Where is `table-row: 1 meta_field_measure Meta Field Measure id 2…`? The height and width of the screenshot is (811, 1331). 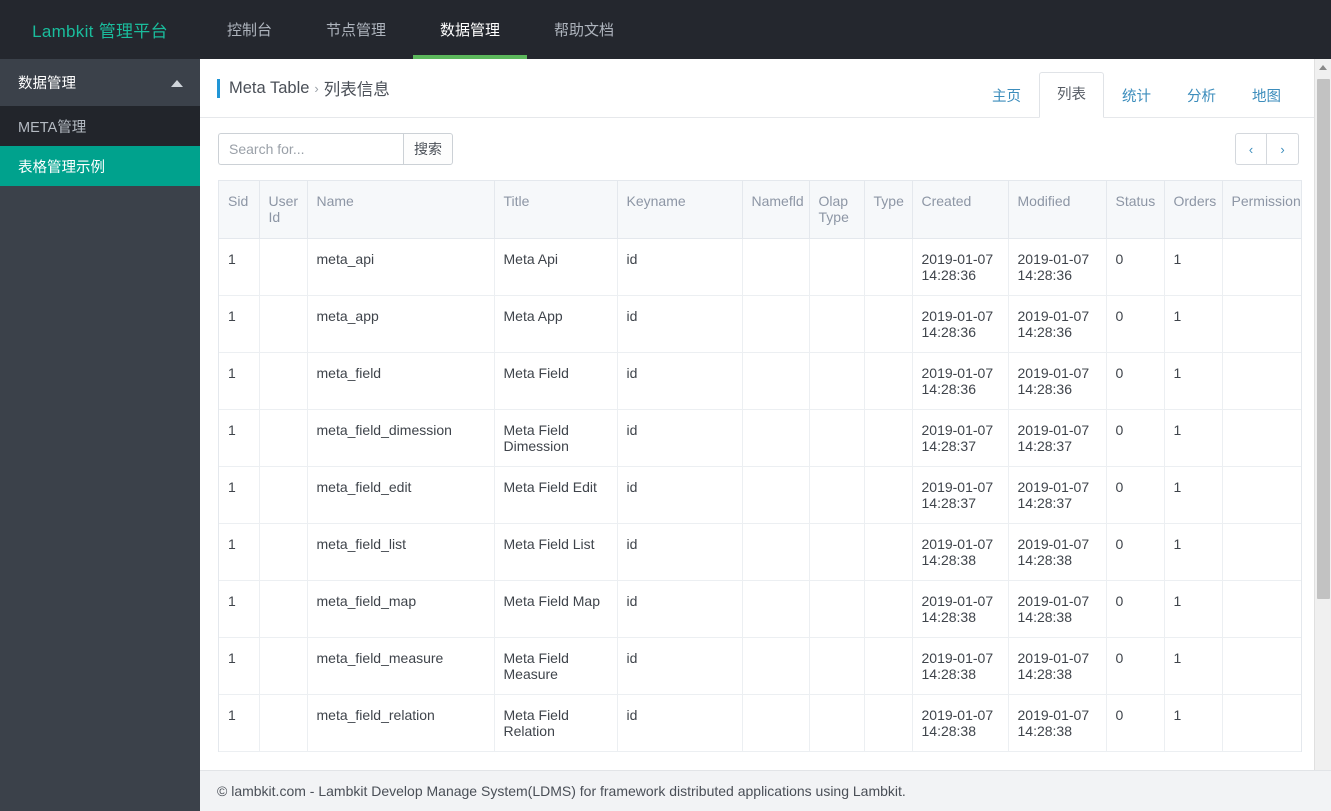
table-row: 1 meta_field_measure Meta Field Measure id 2… is located at coordinates (760, 666).